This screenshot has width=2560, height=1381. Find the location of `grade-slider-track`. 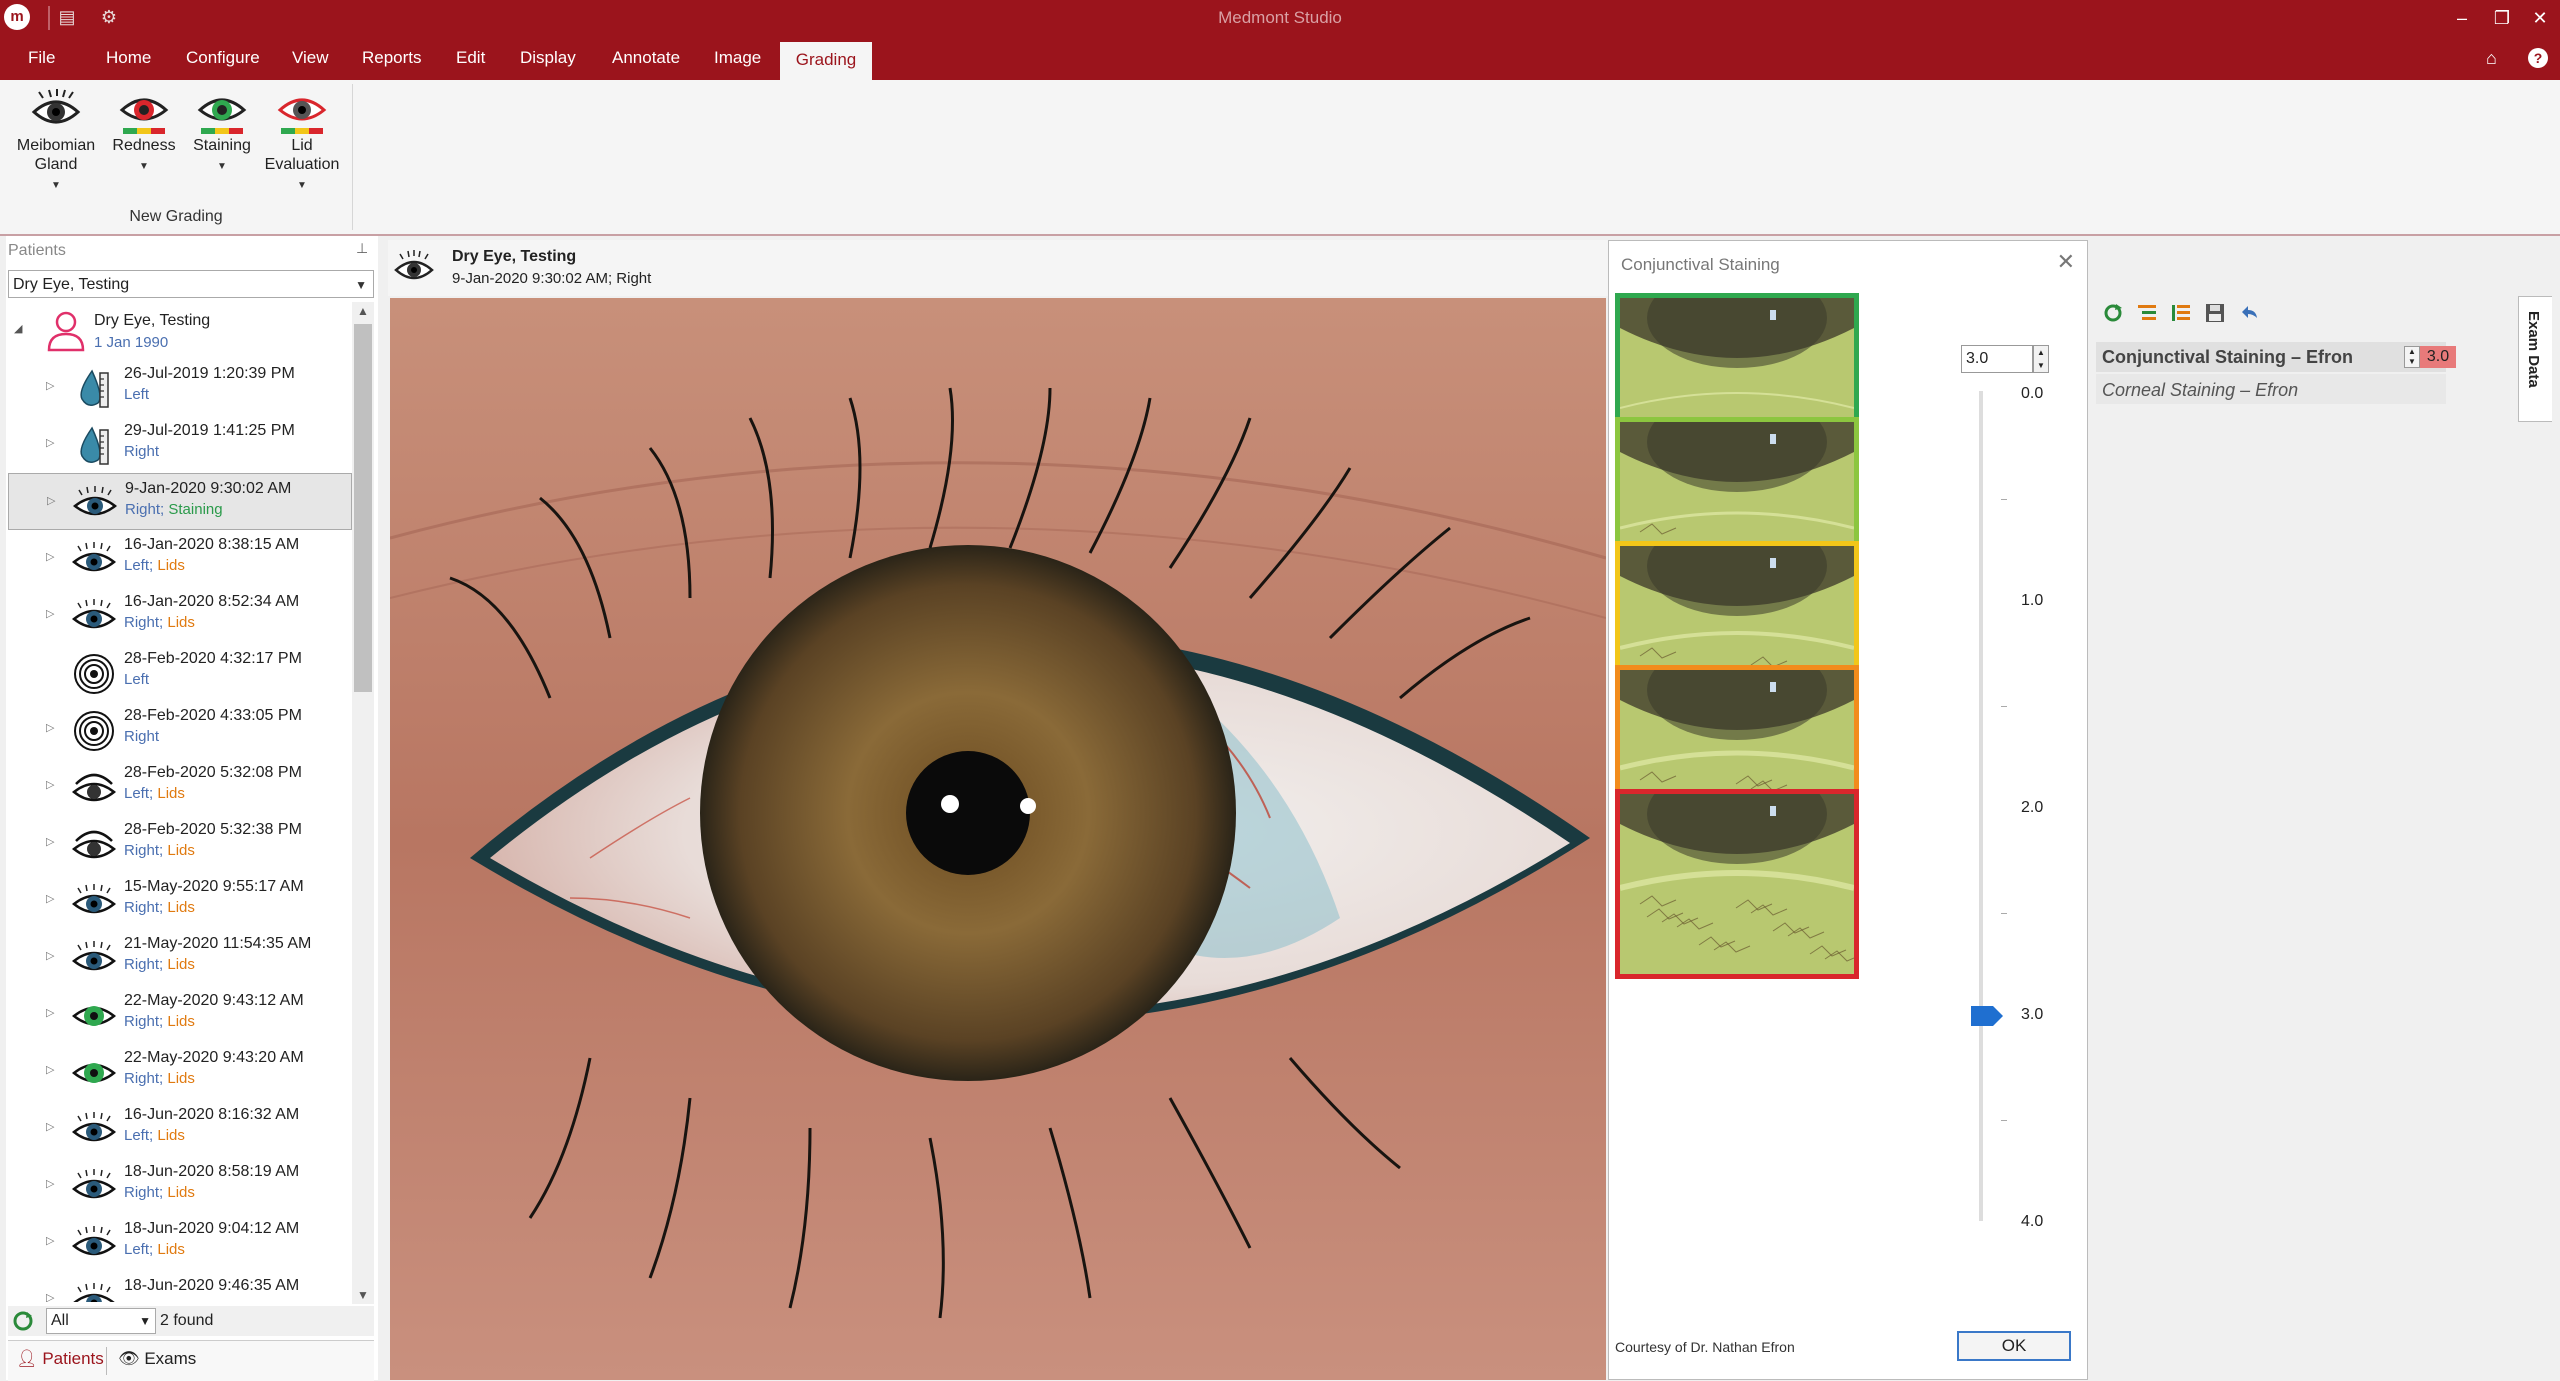

grade-slider-track is located at coordinates (1981, 806).